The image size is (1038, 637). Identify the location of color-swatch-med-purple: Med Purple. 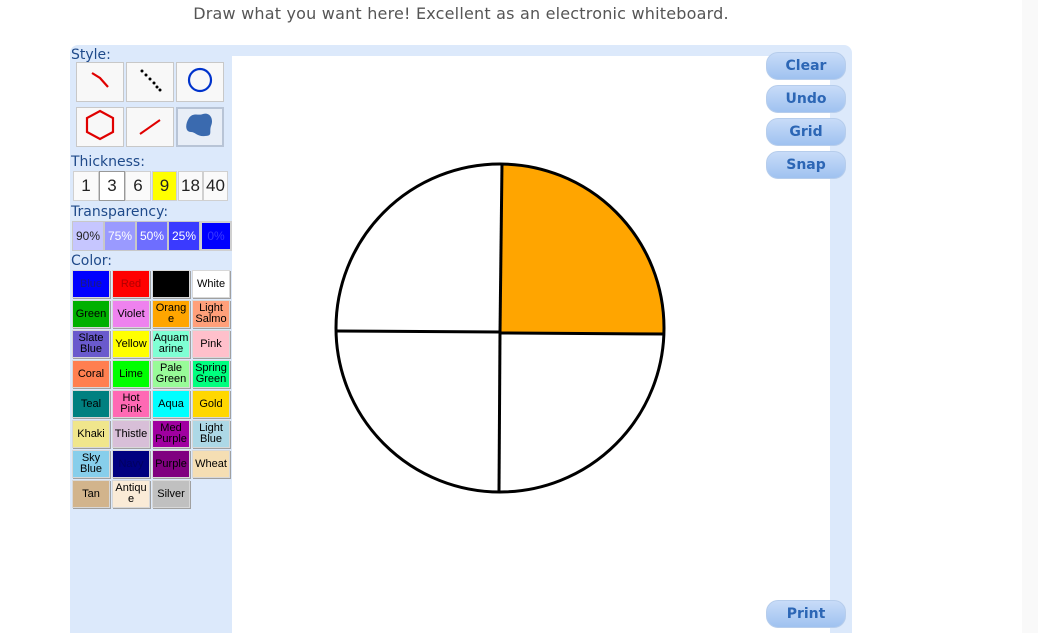
(171, 434).